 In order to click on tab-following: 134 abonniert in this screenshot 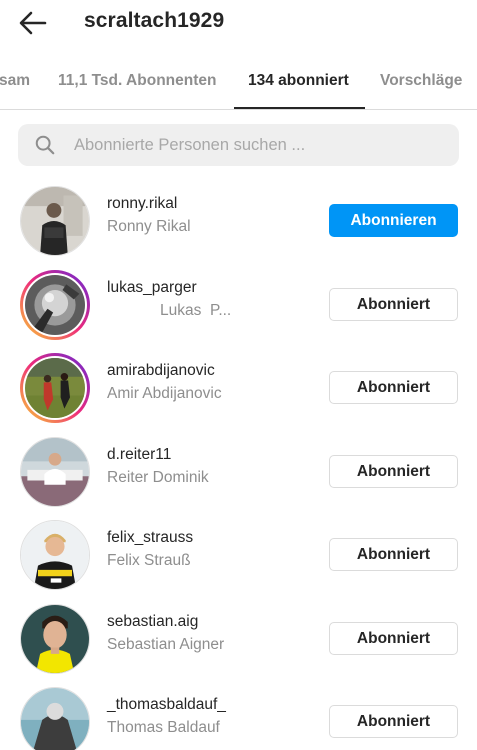, I will do `click(298, 81)`.